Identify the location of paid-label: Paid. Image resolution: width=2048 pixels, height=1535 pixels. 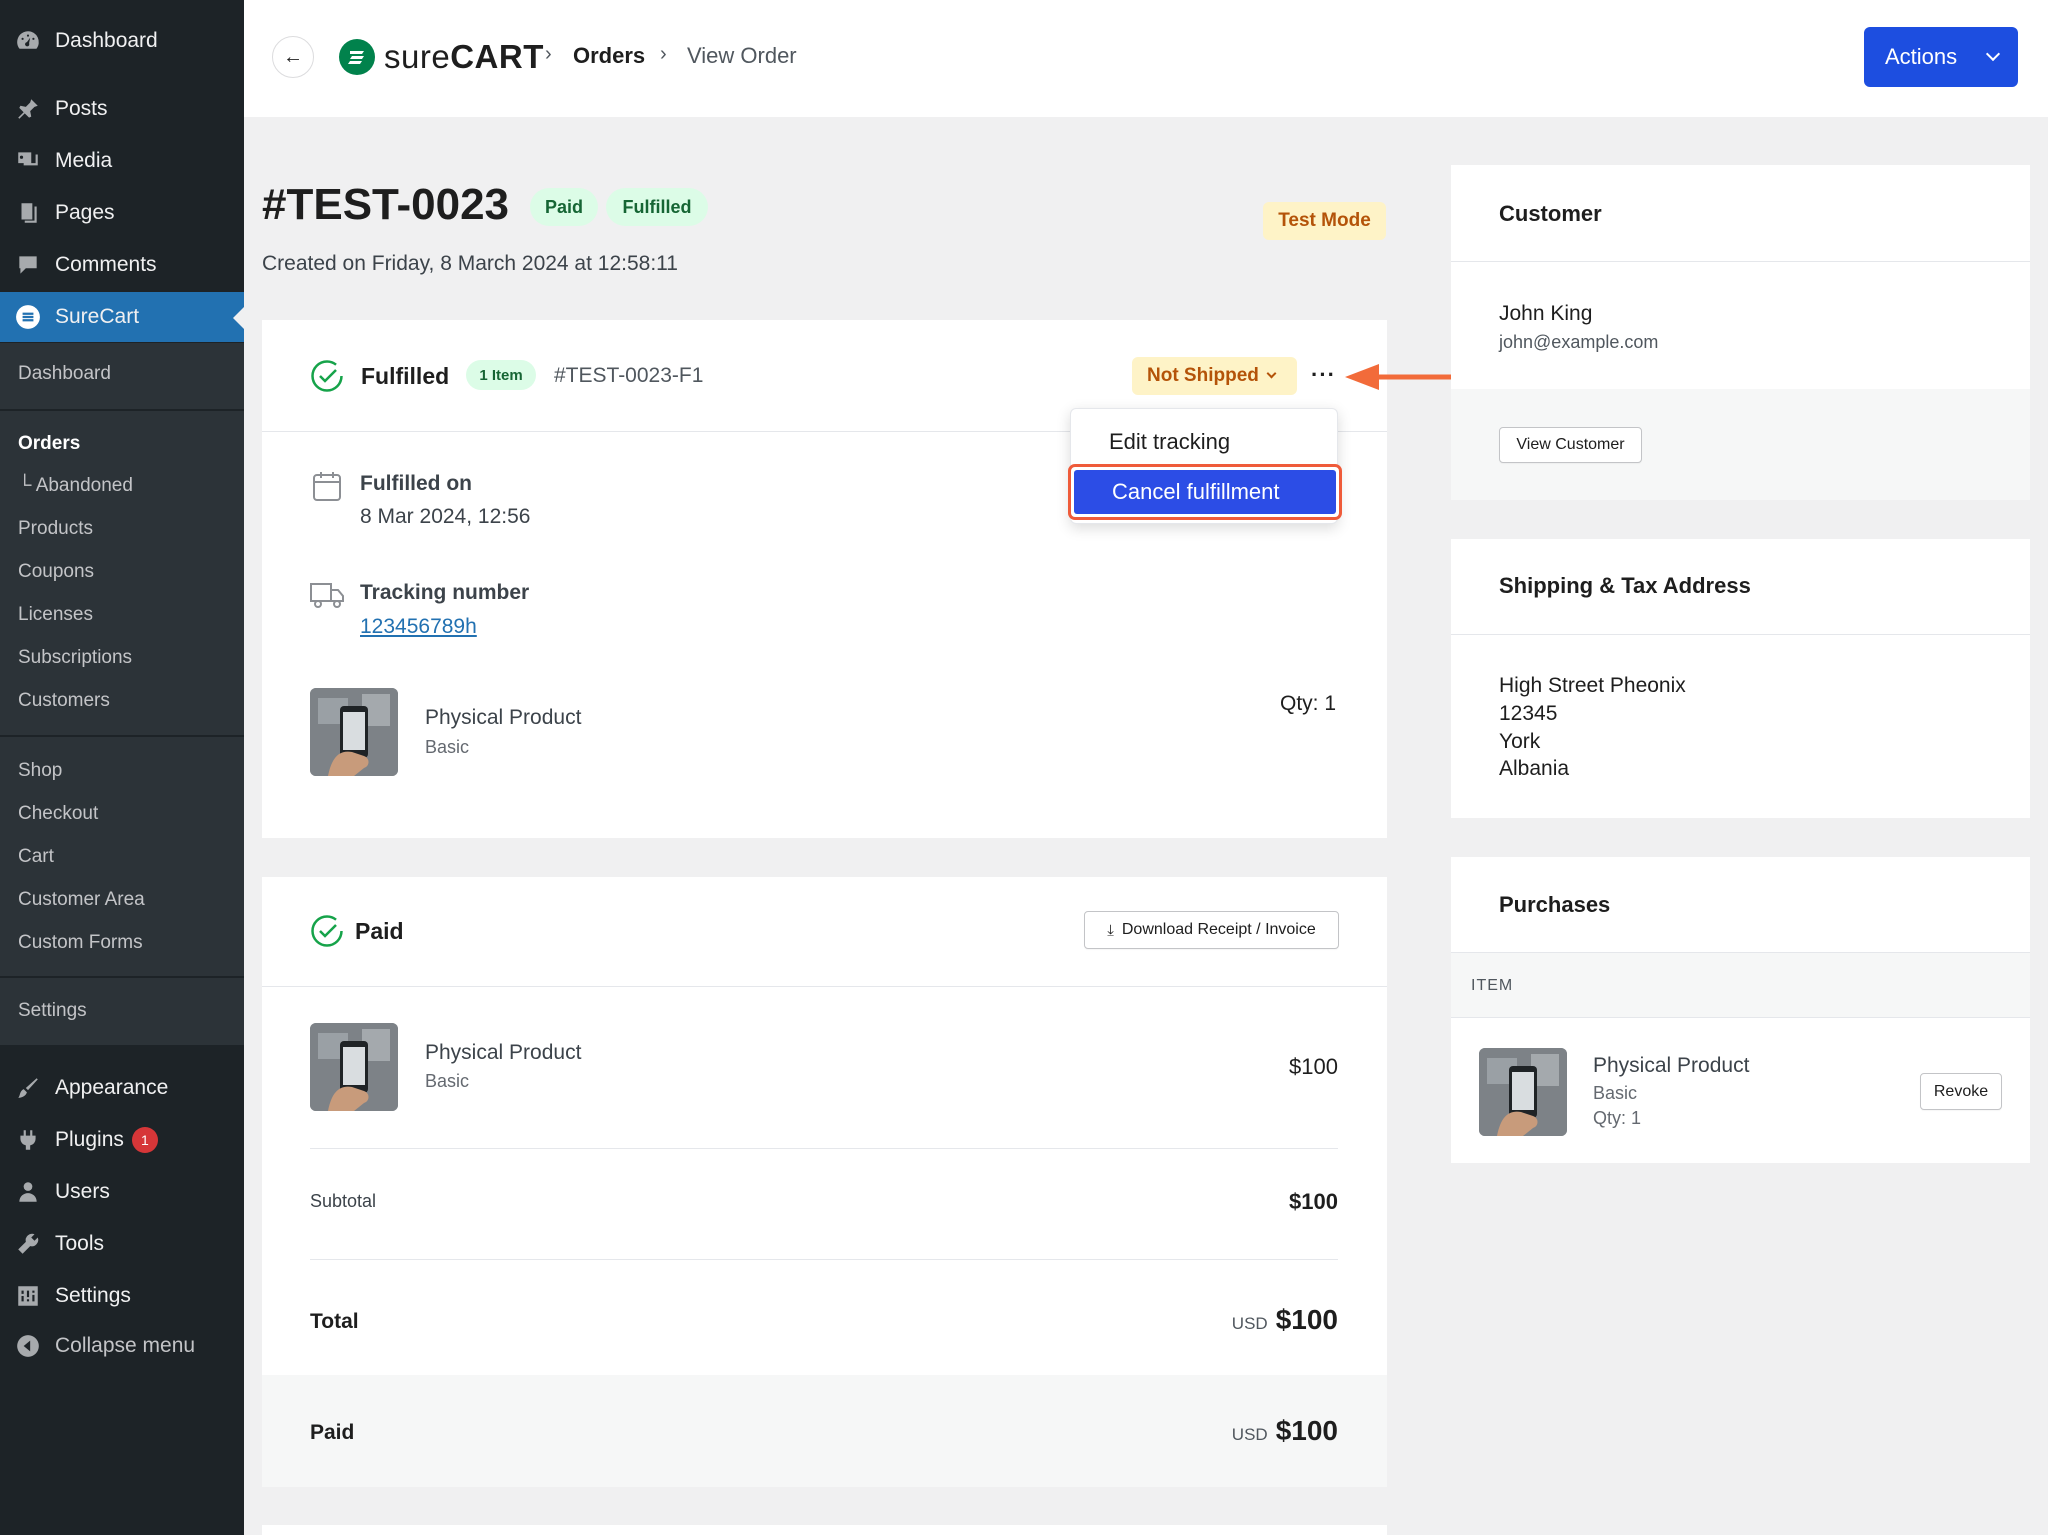
(332, 1432).